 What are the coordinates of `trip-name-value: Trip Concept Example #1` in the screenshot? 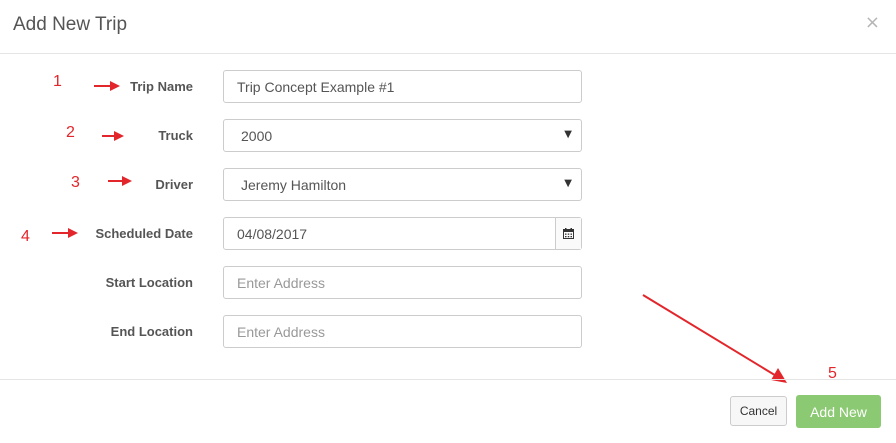 It's located at (316, 87).